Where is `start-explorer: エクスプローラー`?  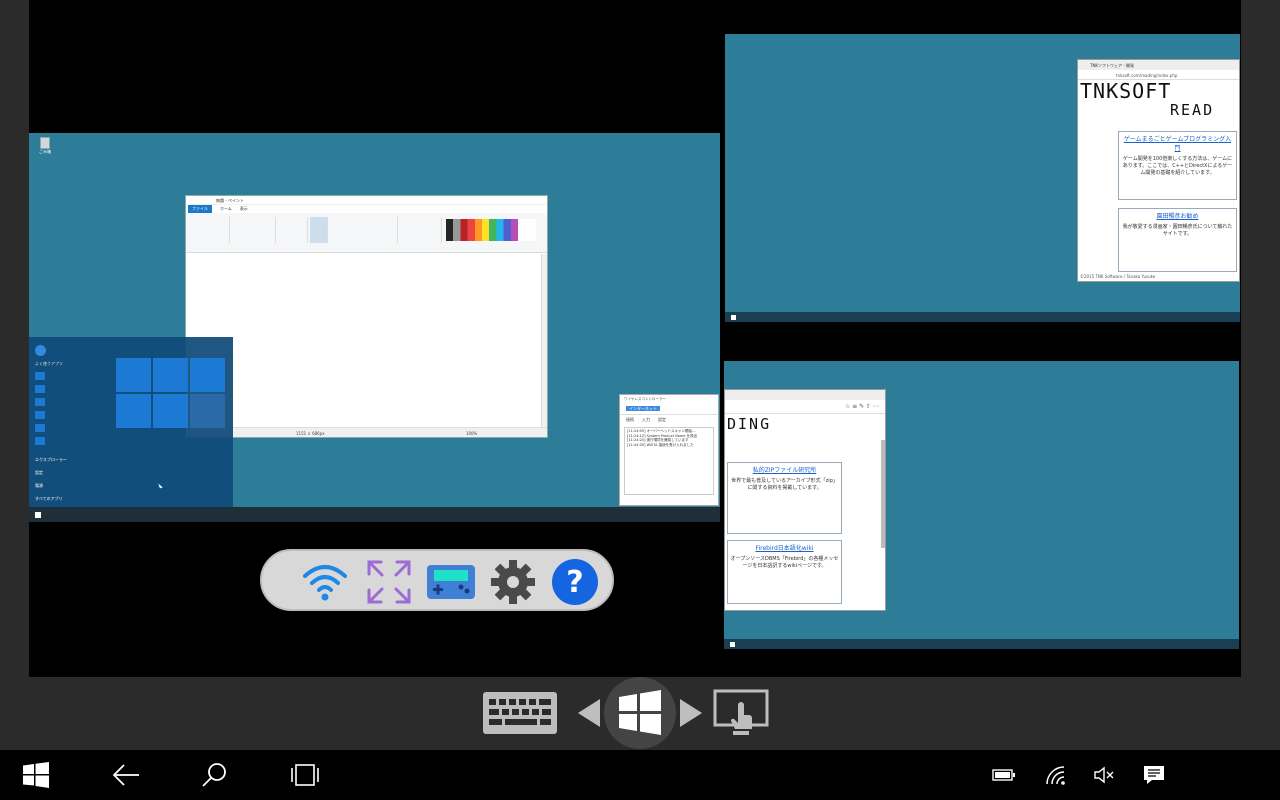 start-explorer: エクスプローラー is located at coordinates (51, 460).